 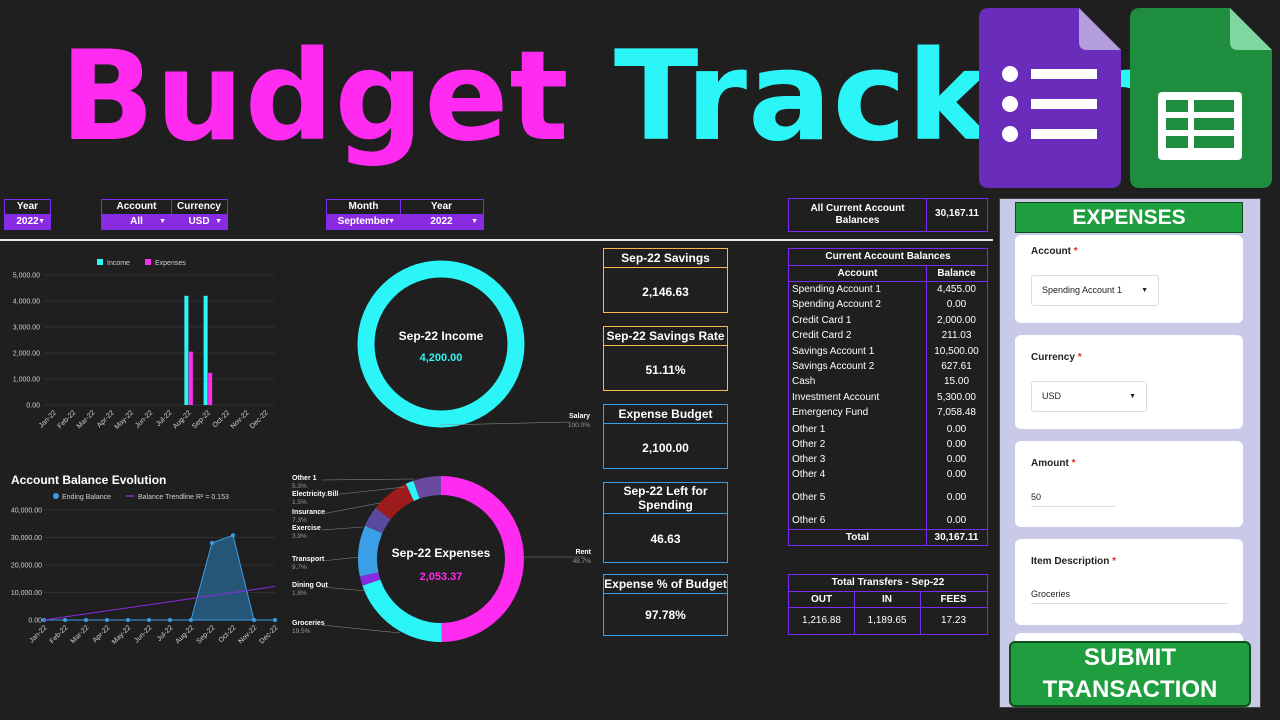 What do you see at coordinates (41, 221) in the screenshot?
I see `dropdown-arrow-icon: ▼` at bounding box center [41, 221].